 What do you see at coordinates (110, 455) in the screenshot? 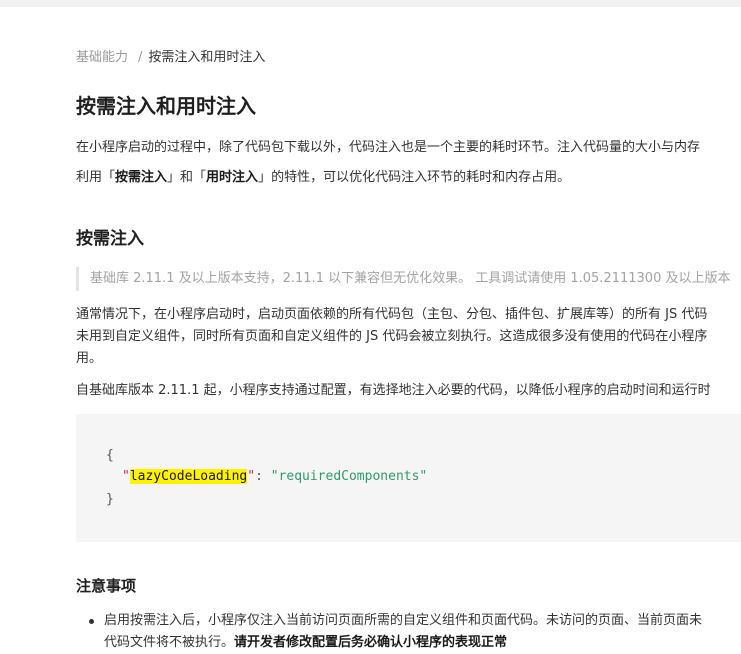
I see `code-open-brace: {` at bounding box center [110, 455].